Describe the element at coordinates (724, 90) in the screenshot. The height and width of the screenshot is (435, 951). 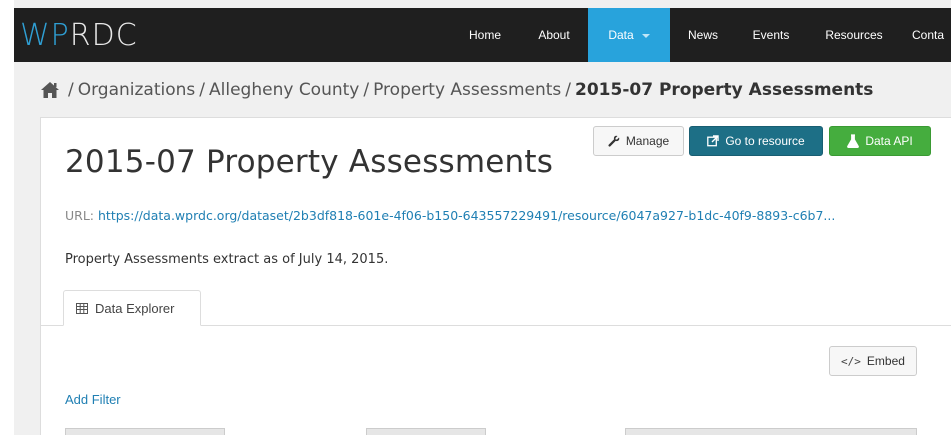
I see `breadcrumb-current: 2015-07 Property Assessments` at that location.